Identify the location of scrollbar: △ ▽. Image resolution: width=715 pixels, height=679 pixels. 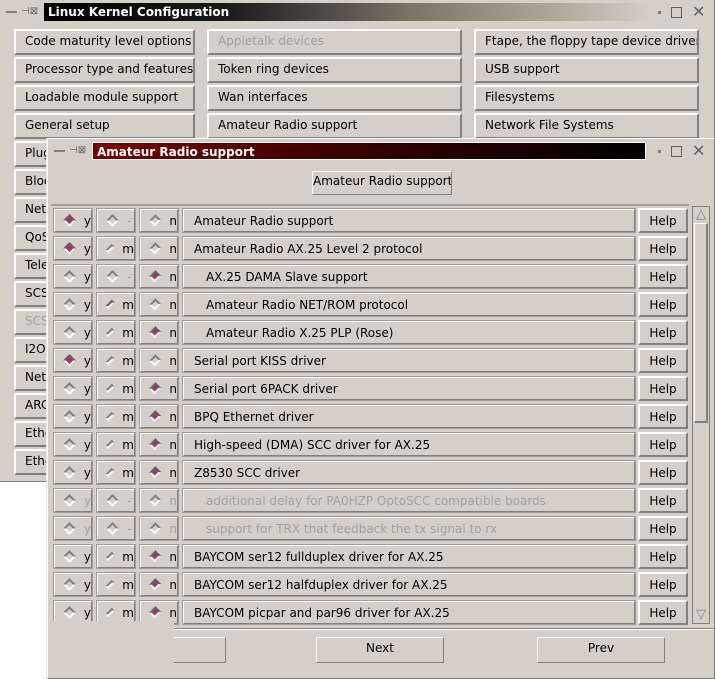
(701, 415).